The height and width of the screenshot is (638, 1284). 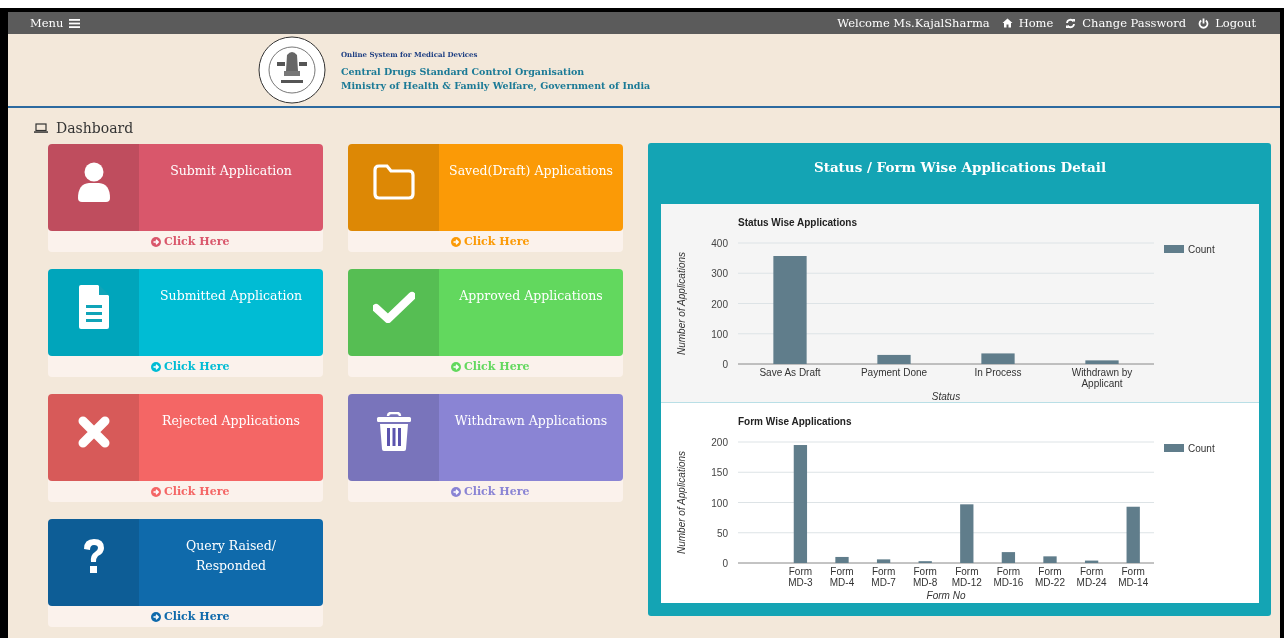 I want to click on person-icon, so click(x=93, y=181).